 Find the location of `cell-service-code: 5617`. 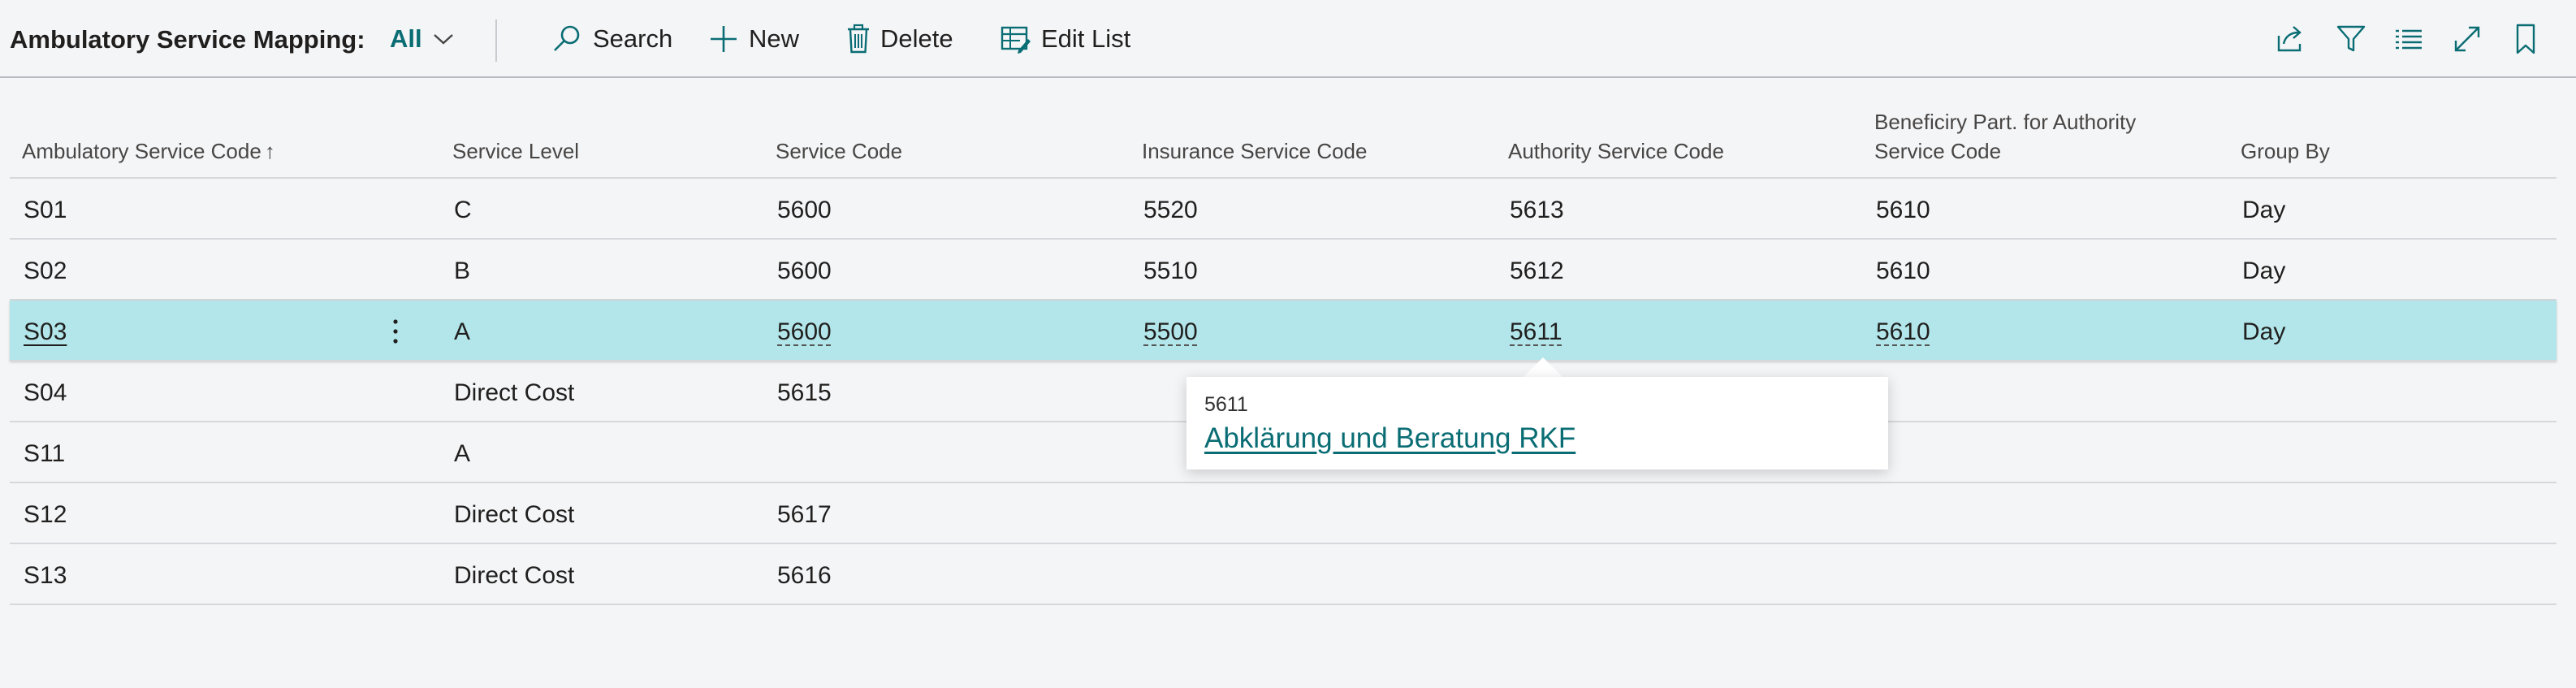

cell-service-code: 5617 is located at coordinates (805, 515).